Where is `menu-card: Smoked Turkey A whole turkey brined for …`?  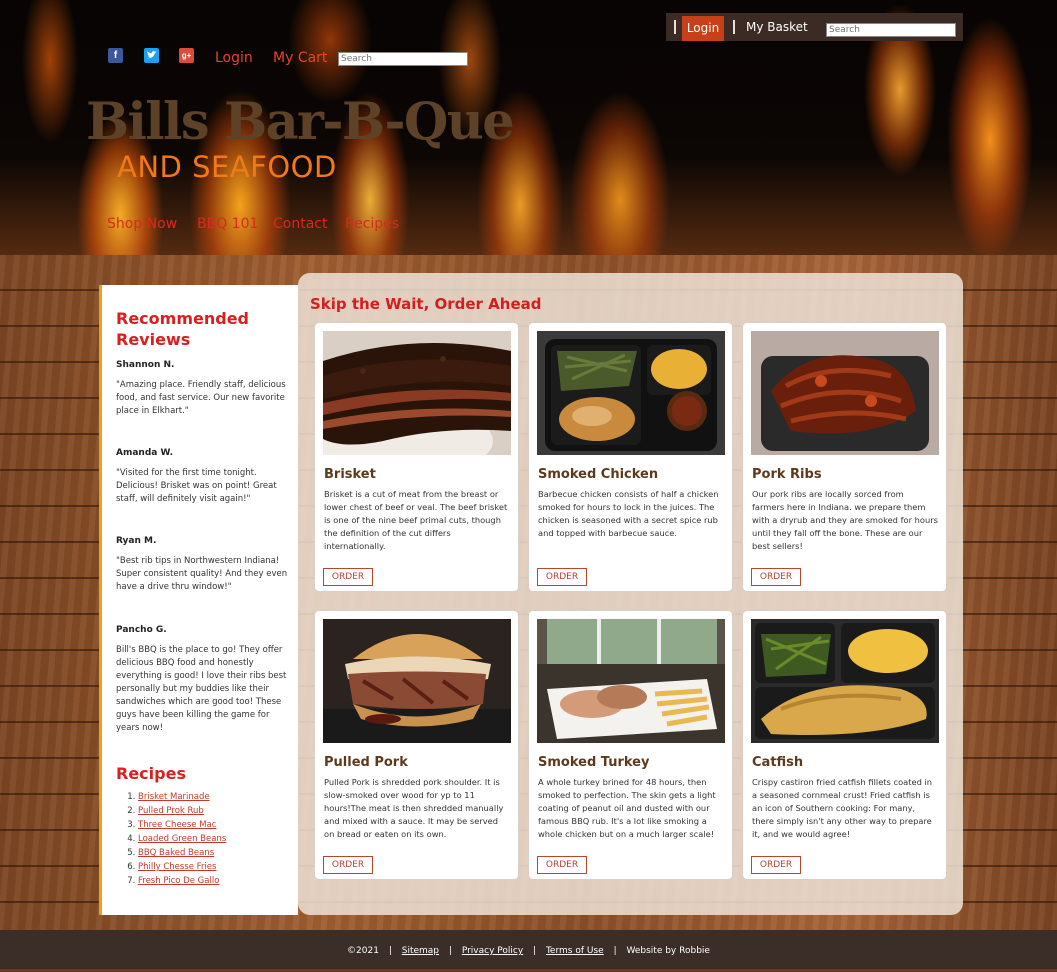 menu-card: Smoked Turkey A whole turkey brined for … is located at coordinates (630, 745).